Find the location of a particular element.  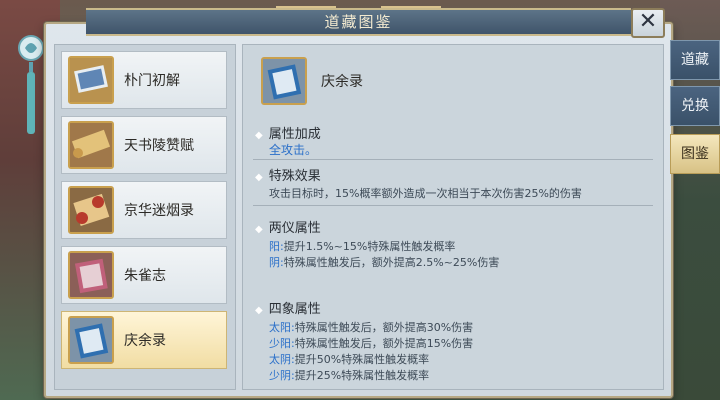

list-item-label: 京华迷烟录 is located at coordinates (159, 211).